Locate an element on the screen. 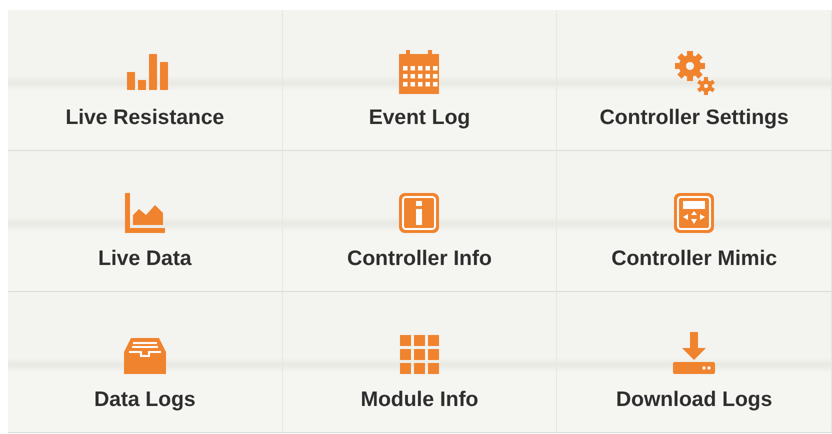 This screenshot has width=832, height=434. menu-tile: Module Info is located at coordinates (420, 362).